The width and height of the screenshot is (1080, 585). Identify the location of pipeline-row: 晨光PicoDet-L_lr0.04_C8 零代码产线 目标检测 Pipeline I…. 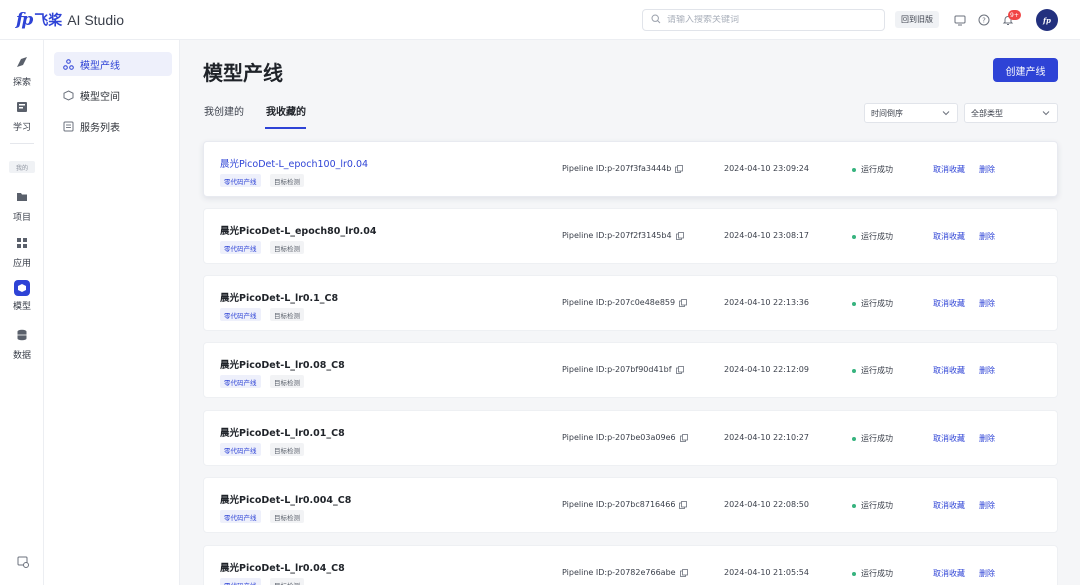
(630, 565).